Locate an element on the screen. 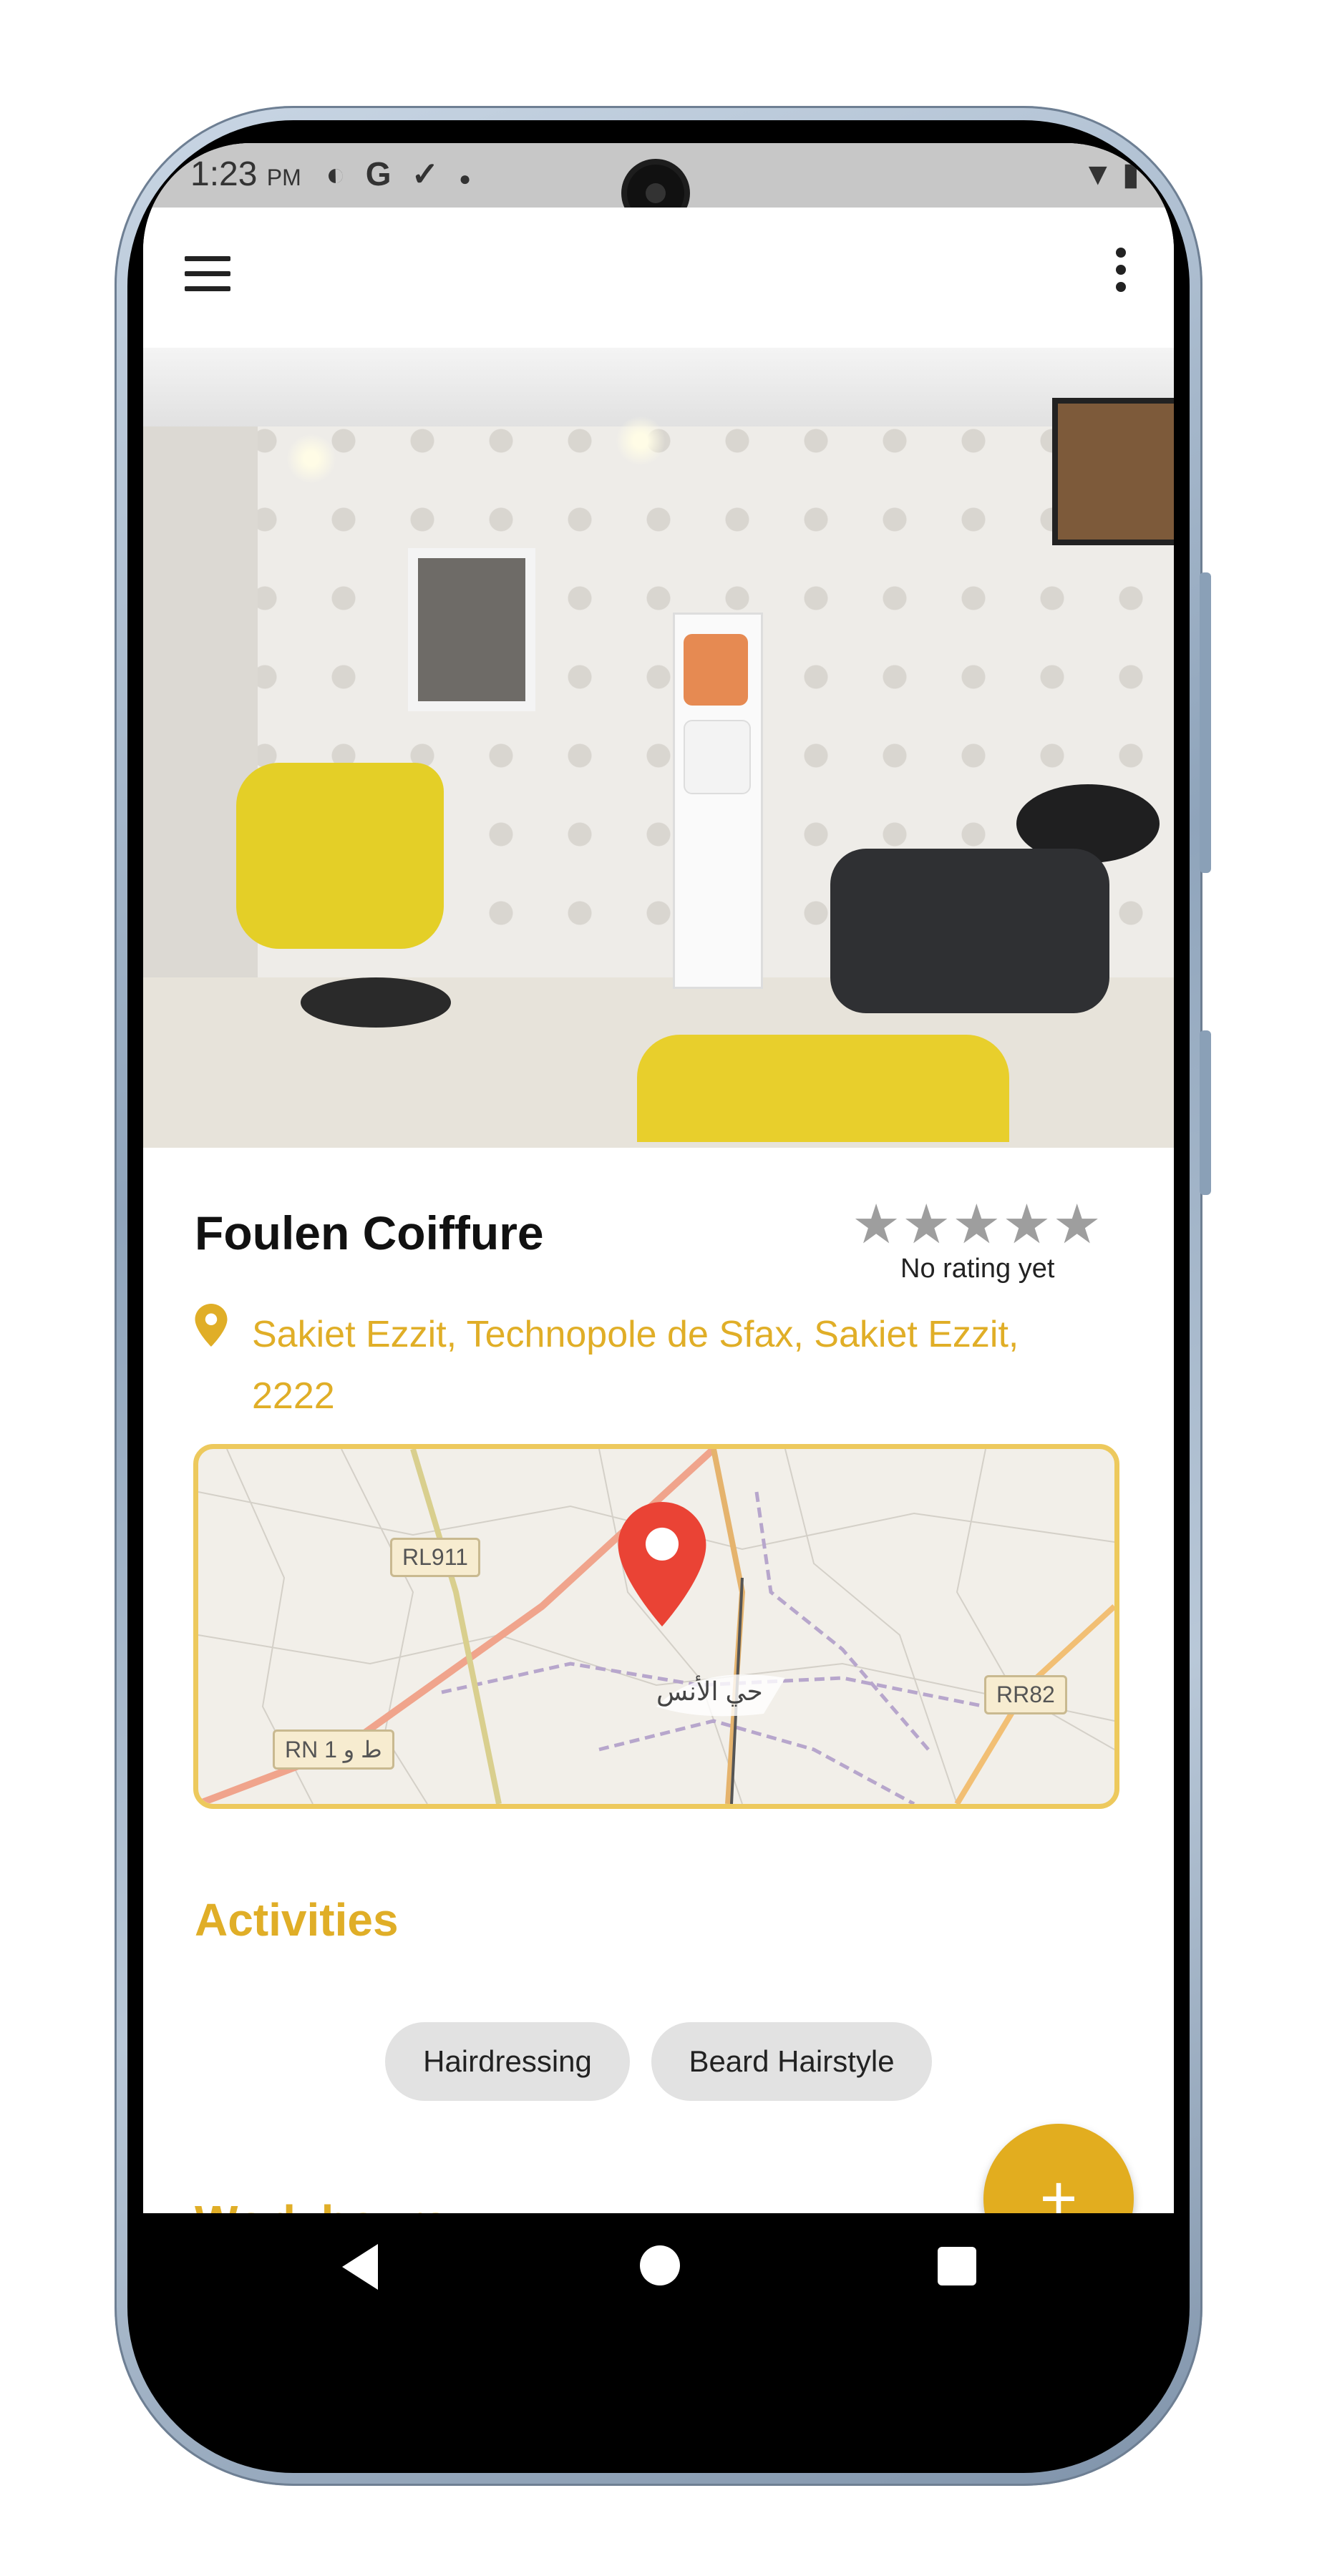  activities-title: Activities is located at coordinates (297, 1920).